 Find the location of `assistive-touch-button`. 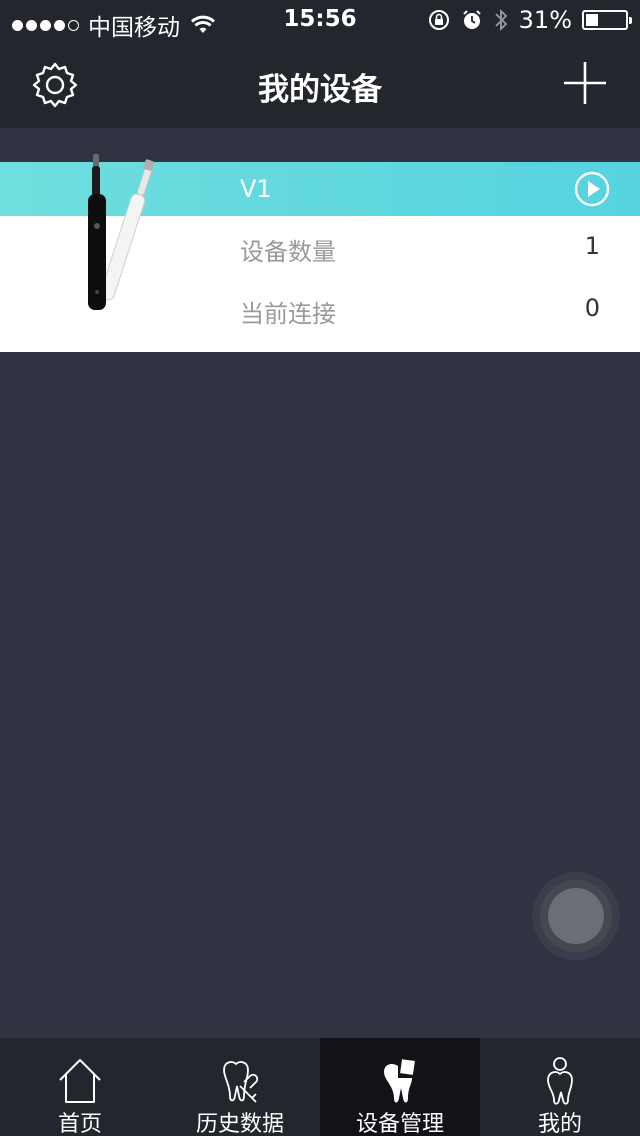

assistive-touch-button is located at coordinates (576, 916).